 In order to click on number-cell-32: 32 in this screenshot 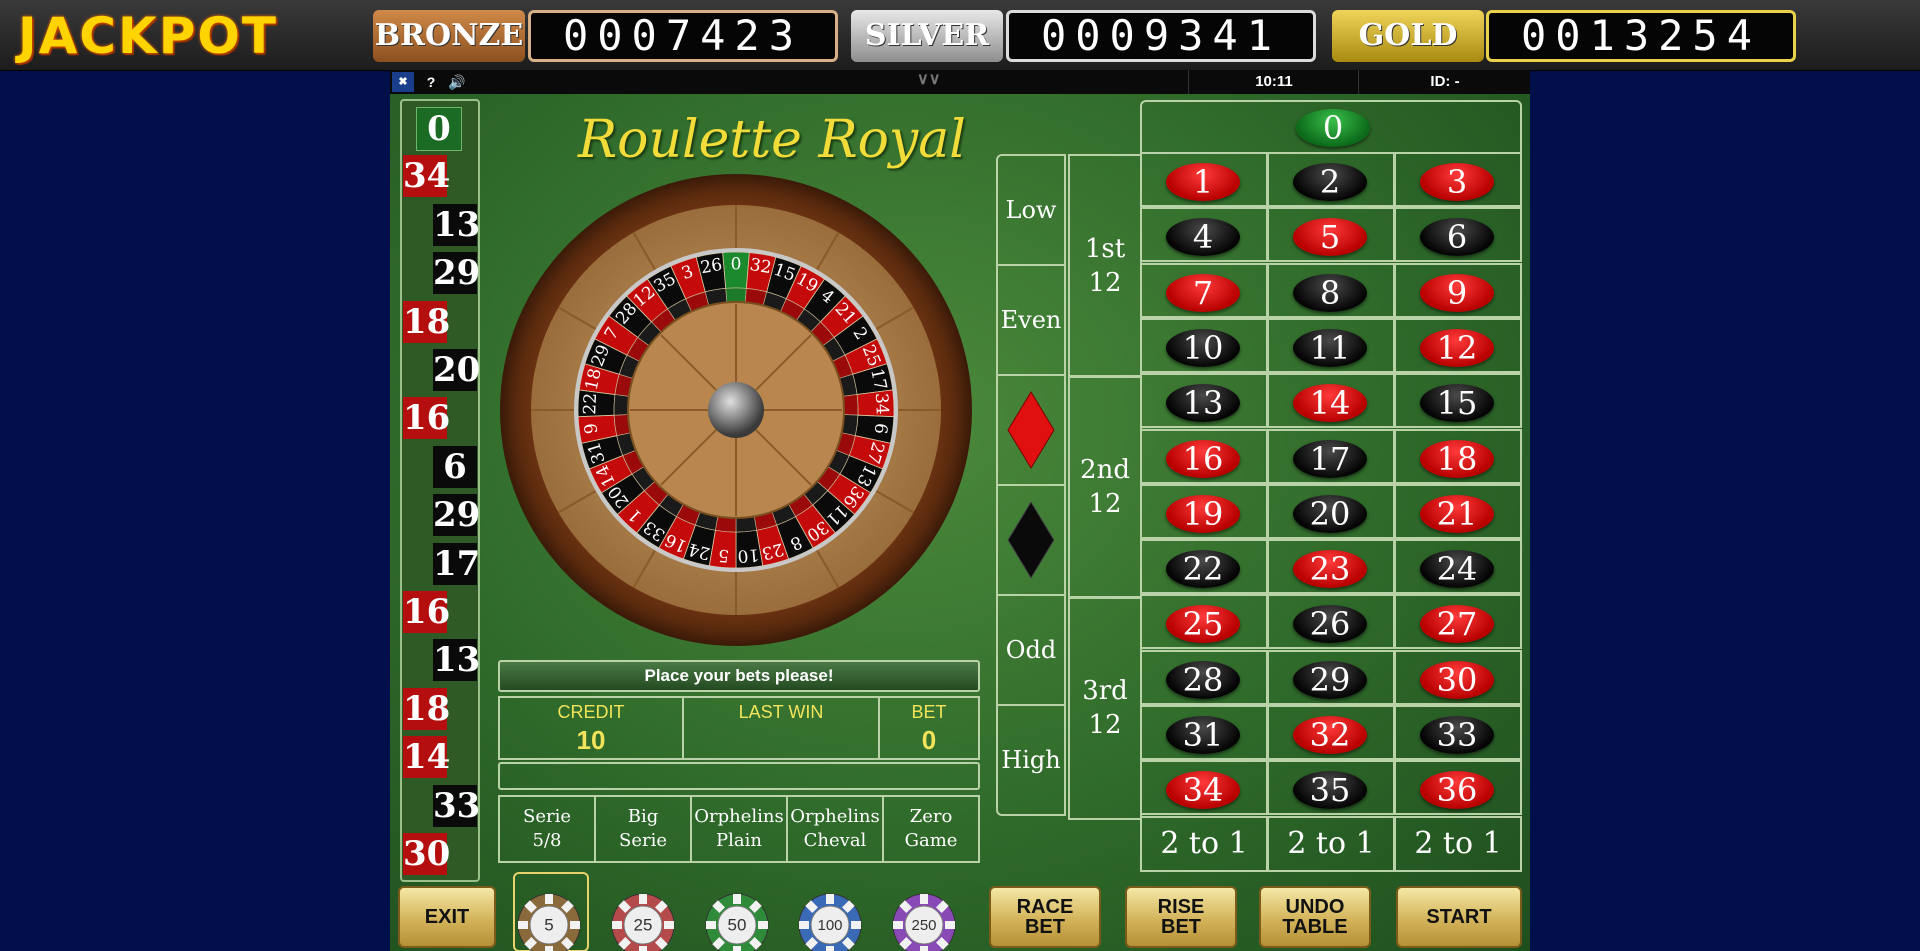, I will do `click(1331, 732)`.